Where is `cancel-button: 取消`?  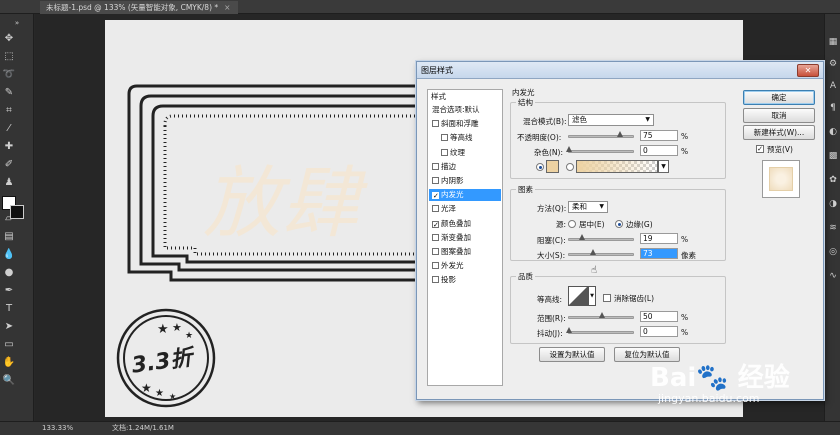
cancel-button: 取消 is located at coordinates (779, 115).